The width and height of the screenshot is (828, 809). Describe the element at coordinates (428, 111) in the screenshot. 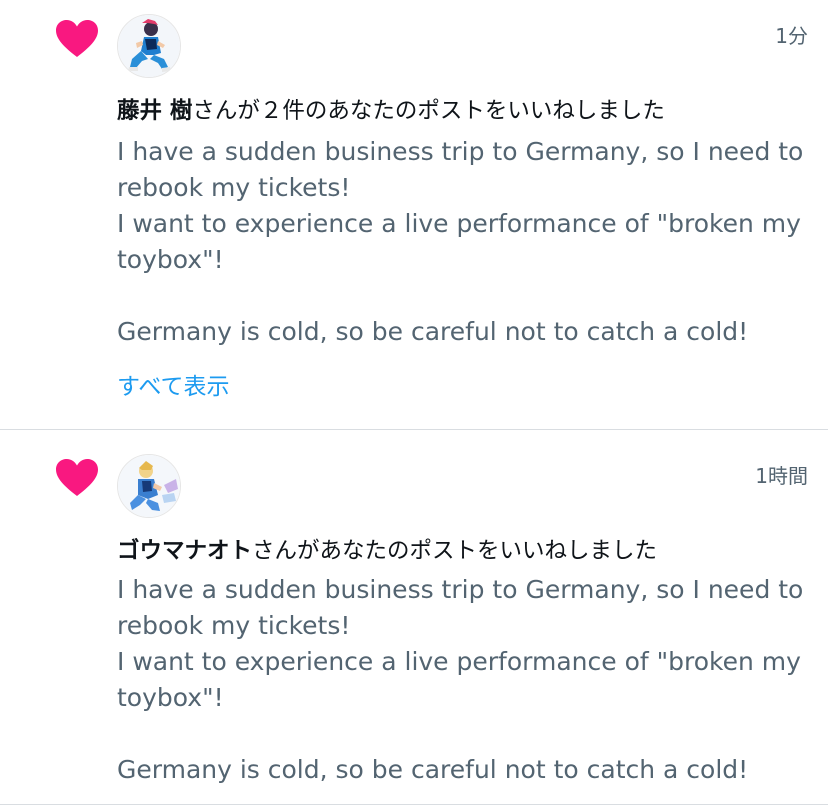

I see `action-text: さんが２件のあなたのポストをいいねしました` at that location.